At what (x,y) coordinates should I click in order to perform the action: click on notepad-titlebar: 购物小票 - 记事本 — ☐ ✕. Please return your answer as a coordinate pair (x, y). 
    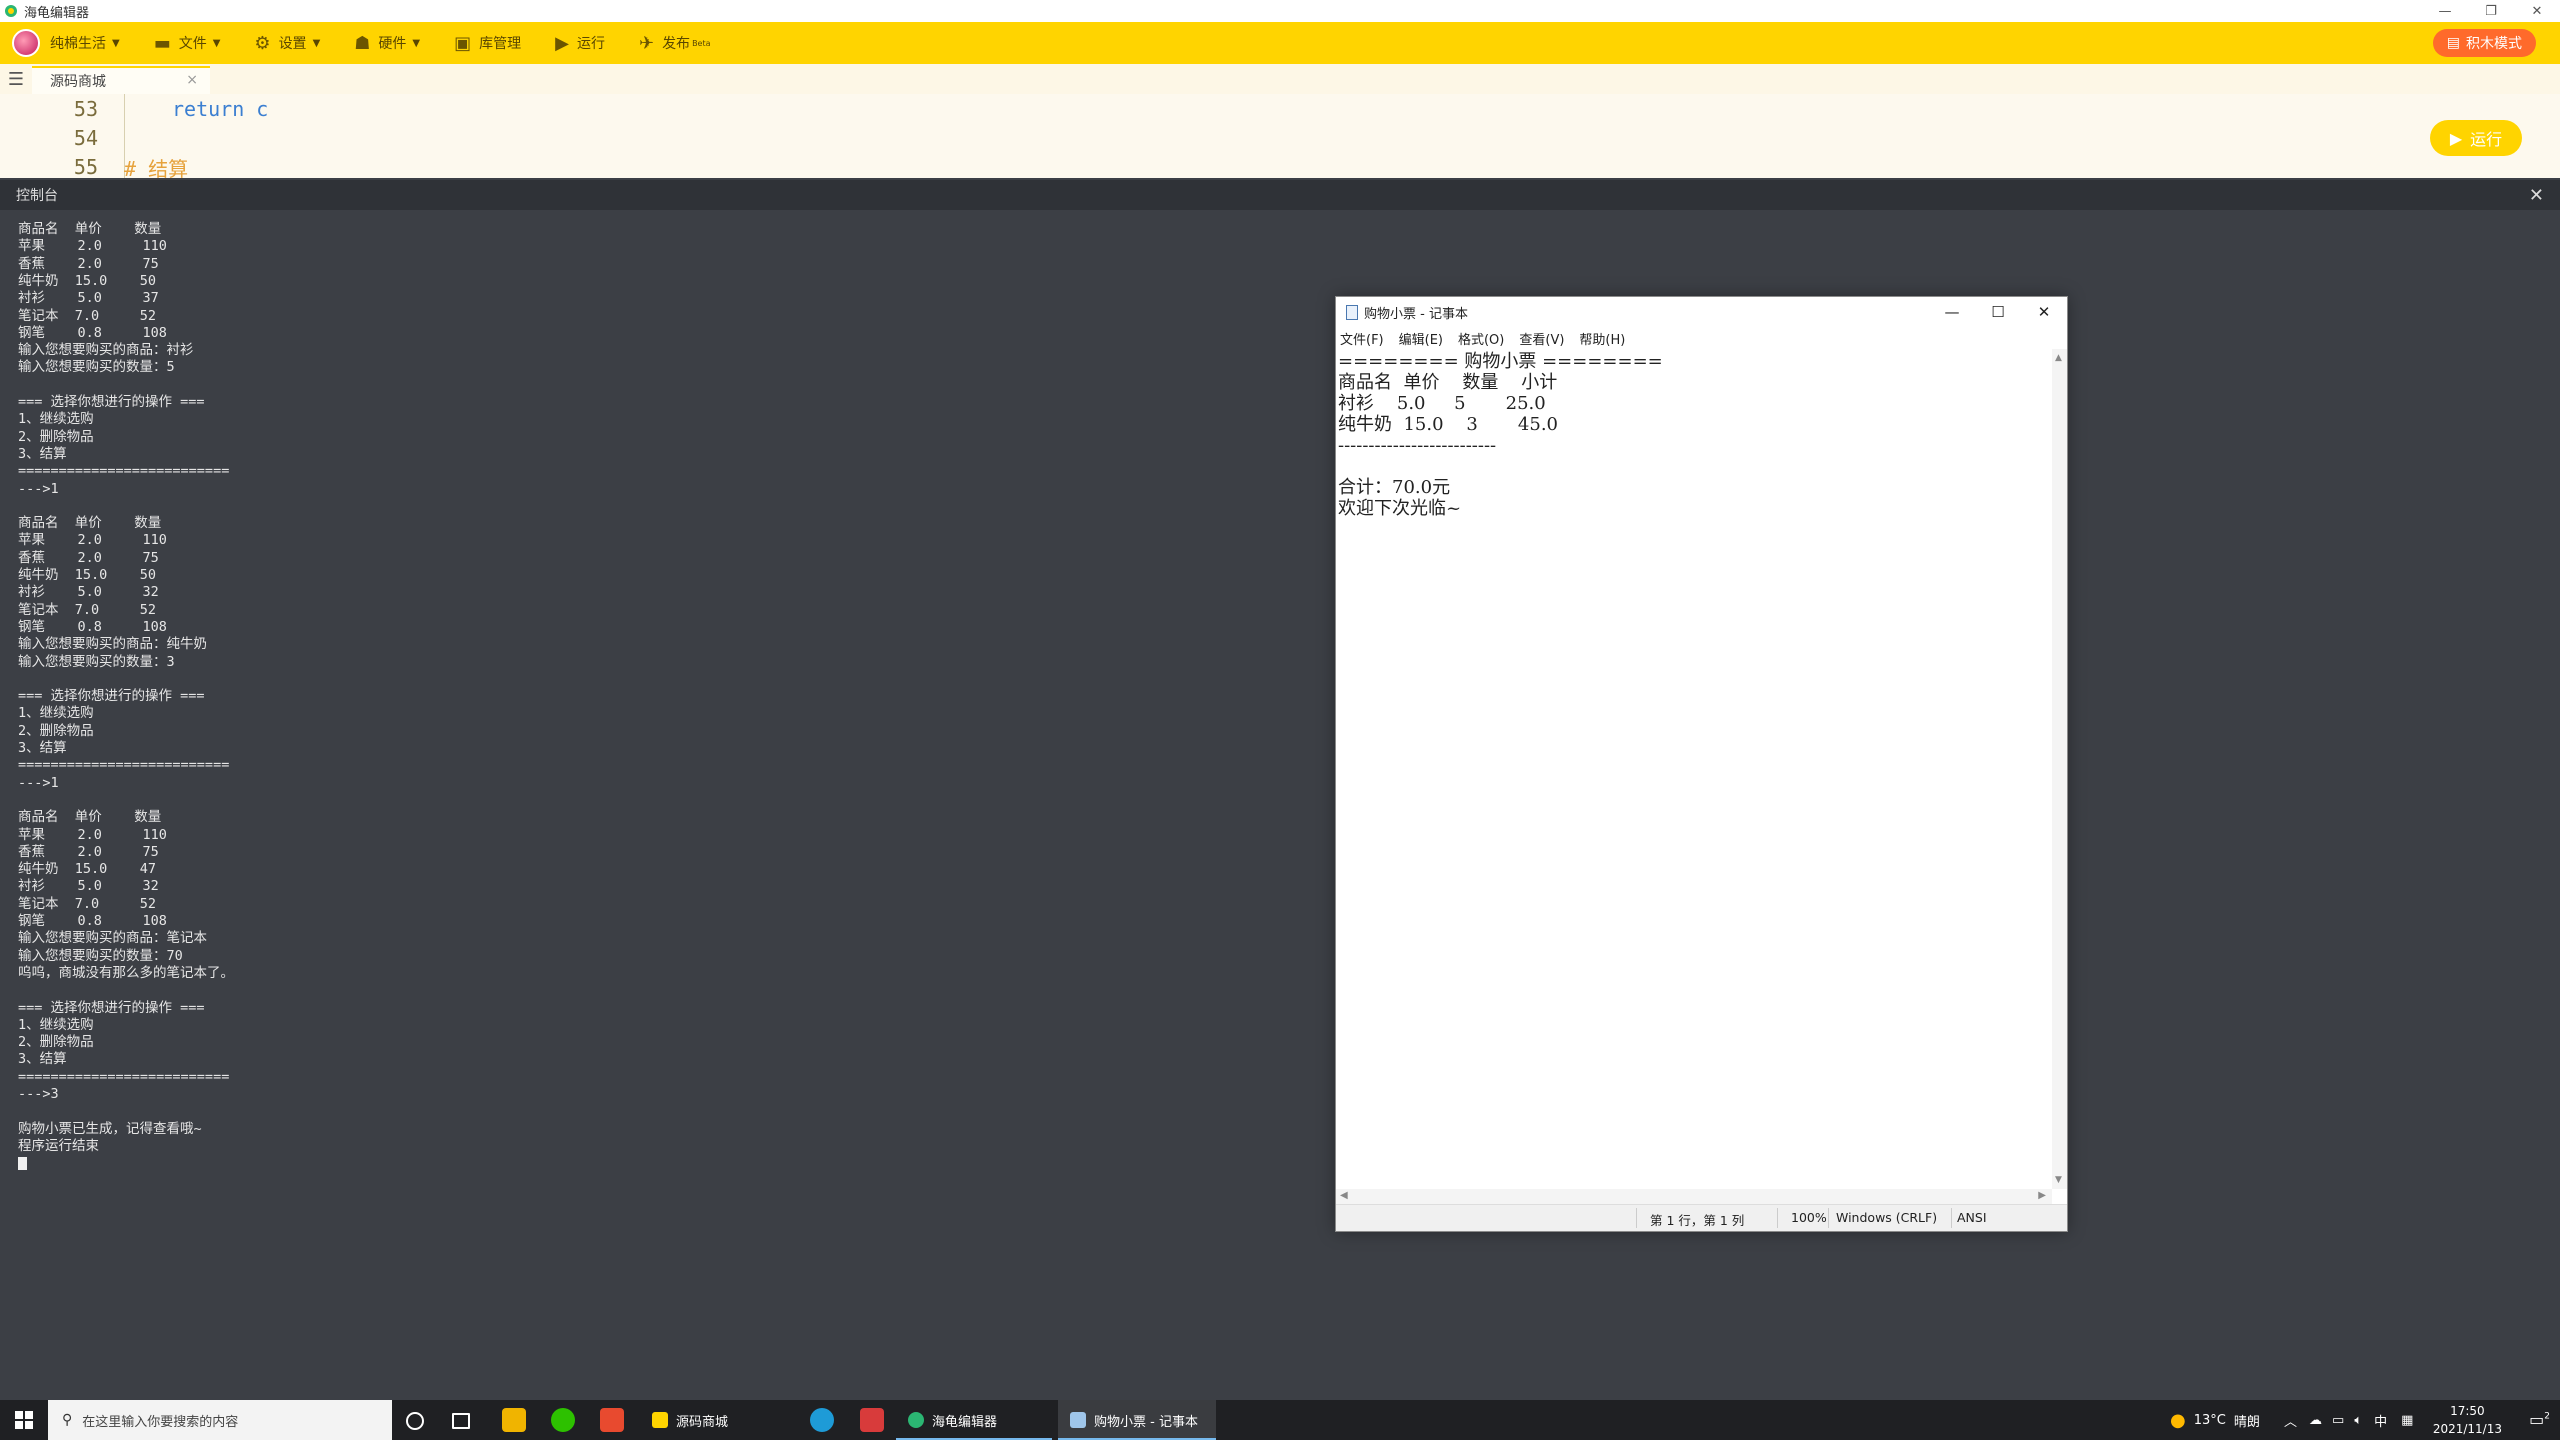
    Looking at the image, I should click on (1701, 312).